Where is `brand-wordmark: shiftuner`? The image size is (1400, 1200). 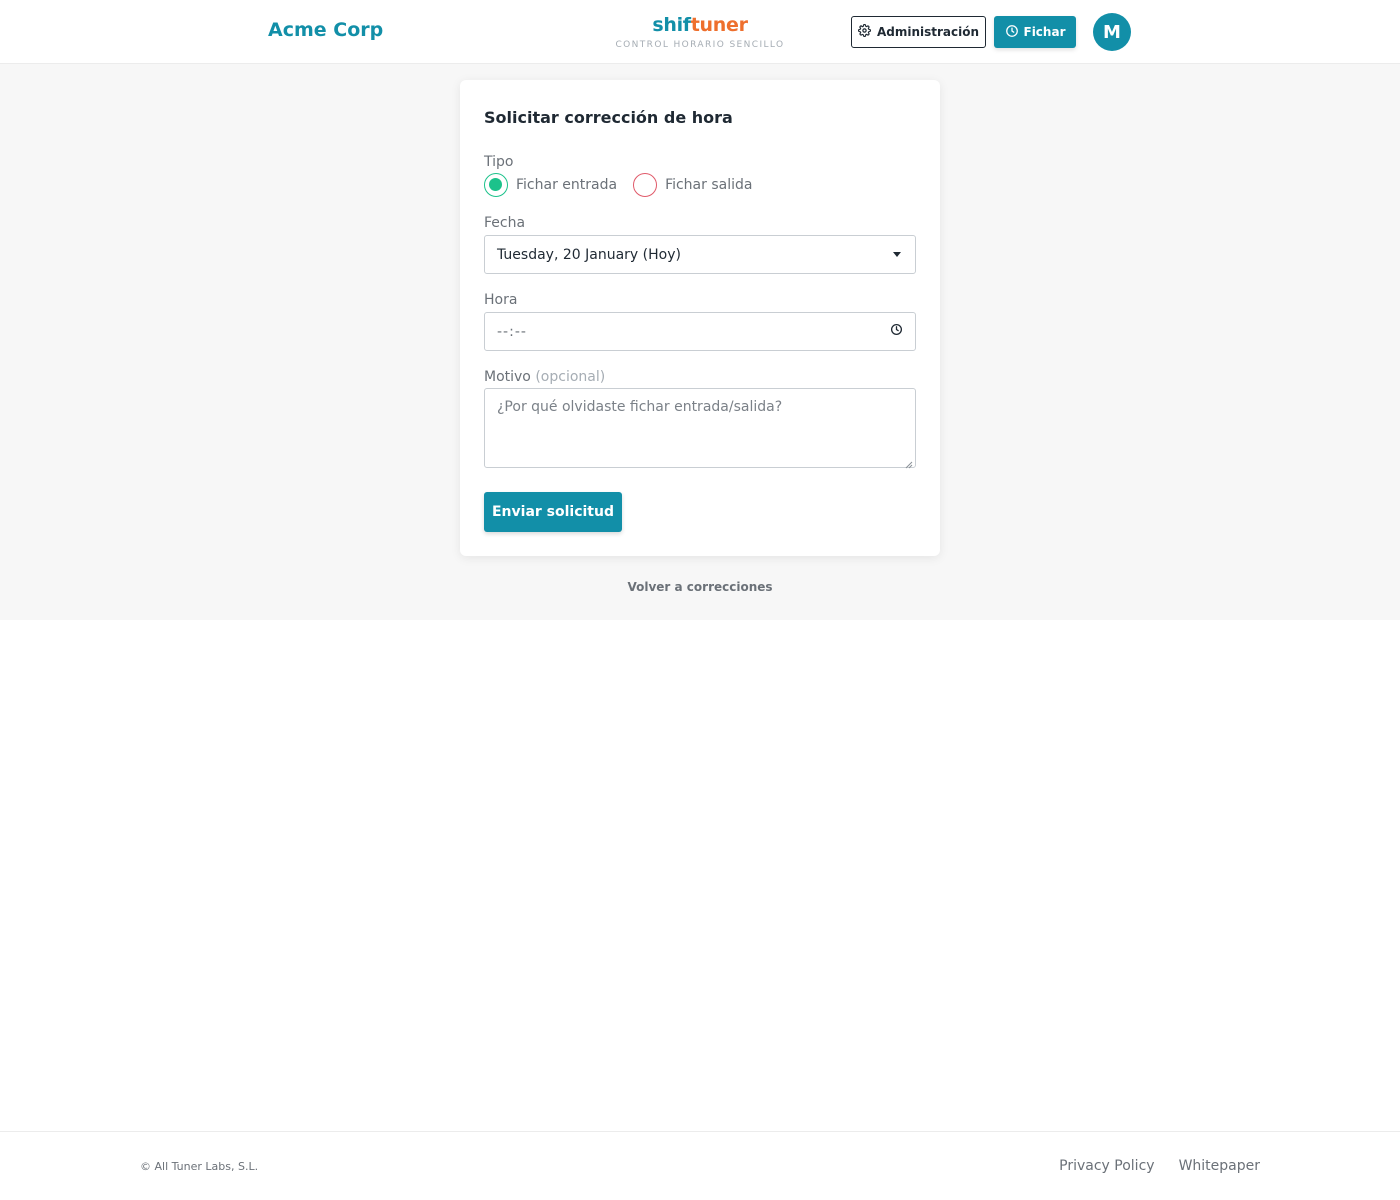 brand-wordmark: shiftuner is located at coordinates (700, 25).